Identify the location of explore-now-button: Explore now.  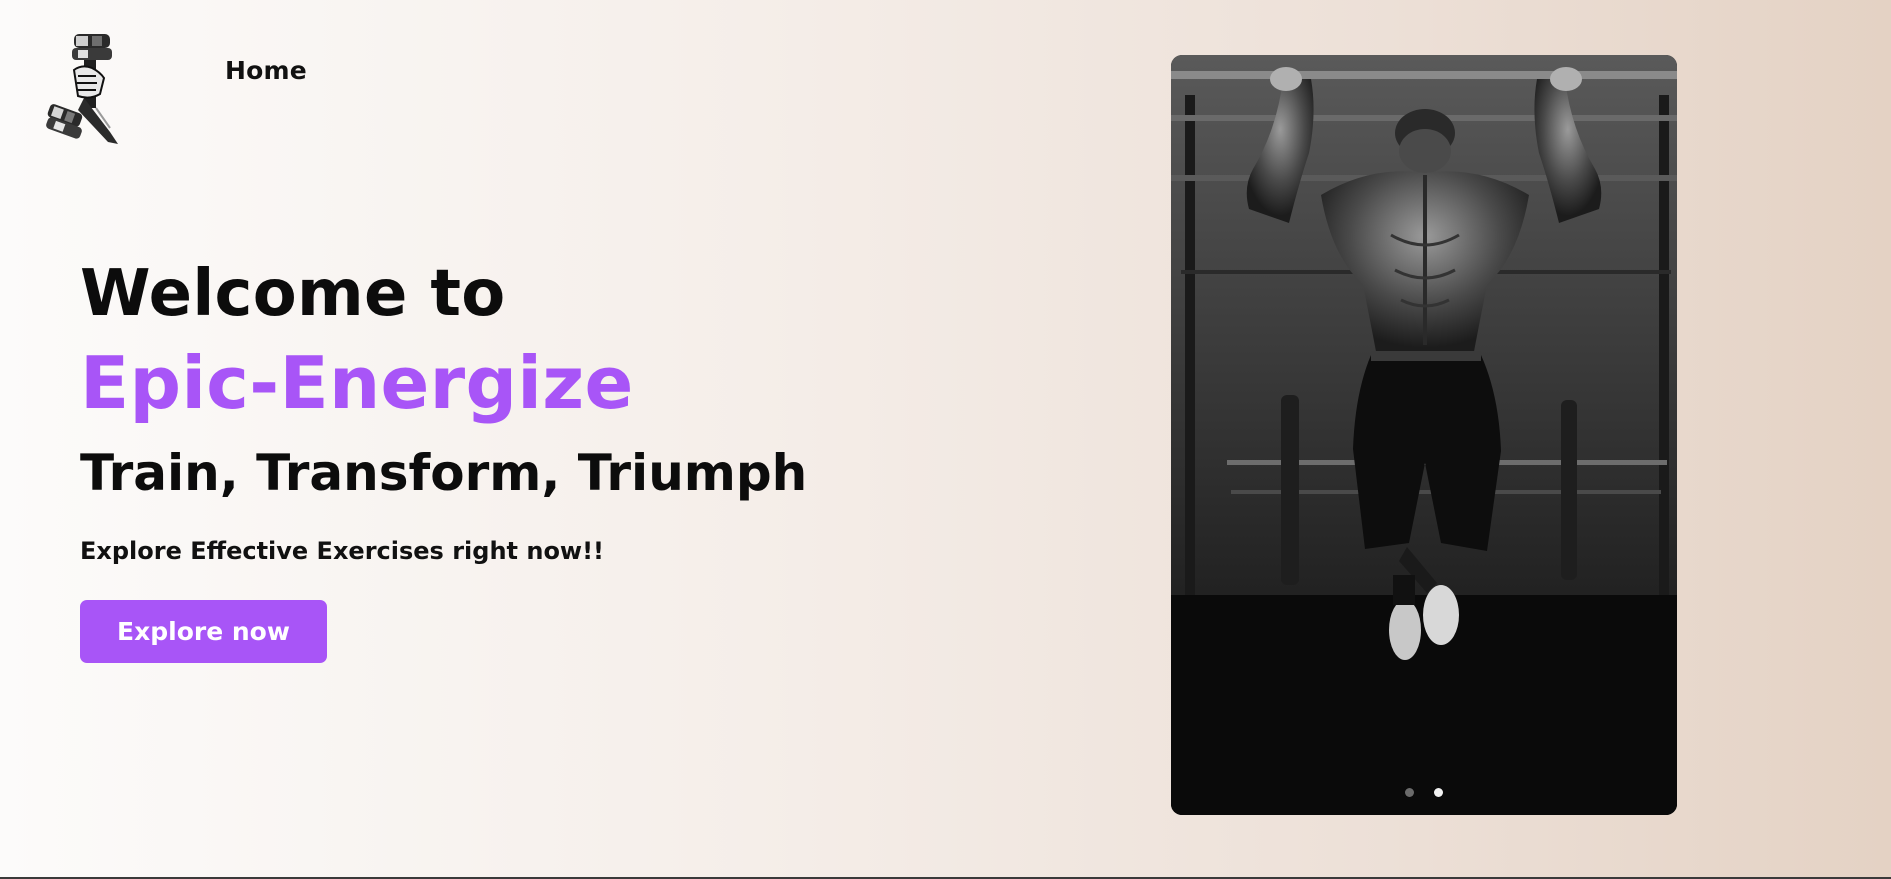
(203, 631).